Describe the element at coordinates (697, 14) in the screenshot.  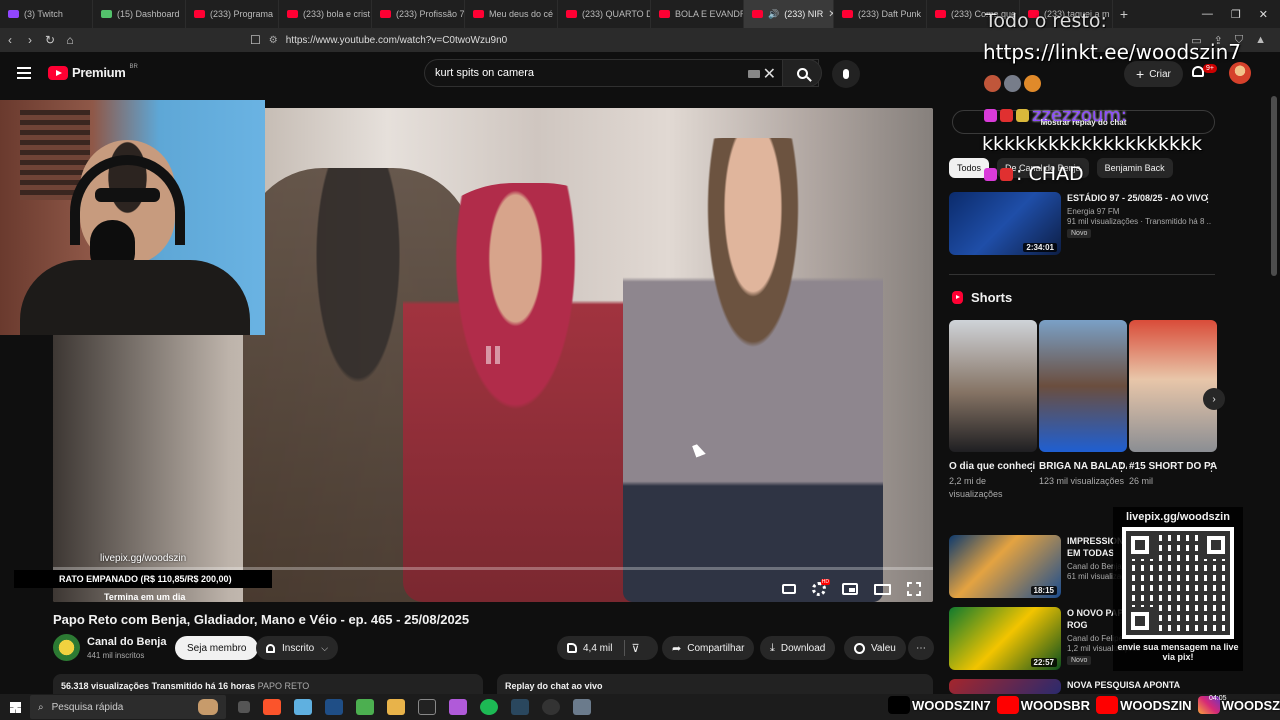
I see `tab-bola-e-evandro: BOLA E EVANDR` at that location.